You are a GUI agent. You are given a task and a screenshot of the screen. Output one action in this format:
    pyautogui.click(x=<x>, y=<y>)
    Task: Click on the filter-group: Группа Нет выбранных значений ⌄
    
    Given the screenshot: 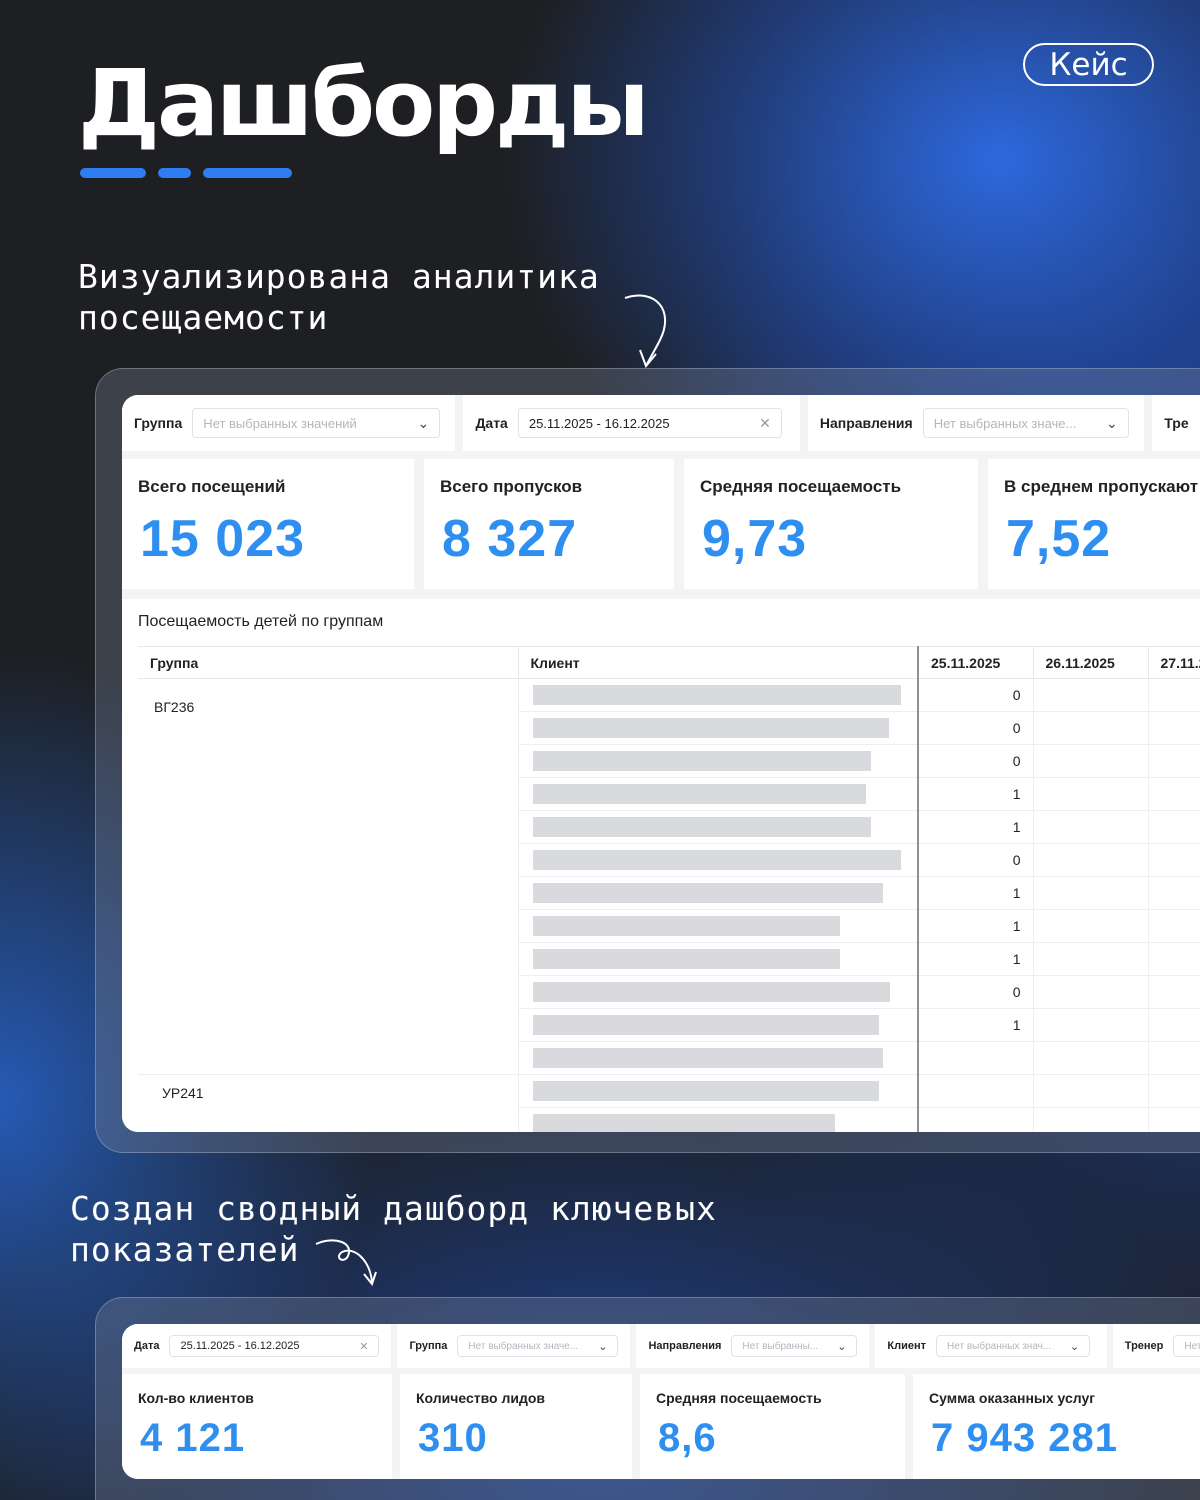 What is the action you would take?
    pyautogui.click(x=289, y=423)
    